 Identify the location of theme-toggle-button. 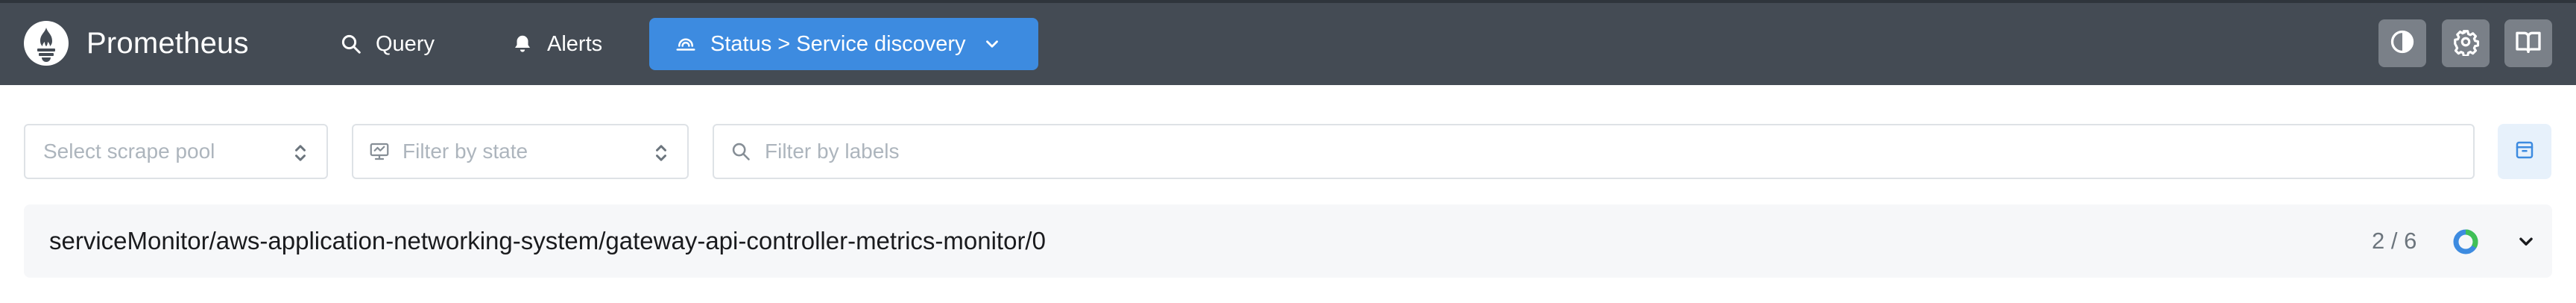
(2402, 43).